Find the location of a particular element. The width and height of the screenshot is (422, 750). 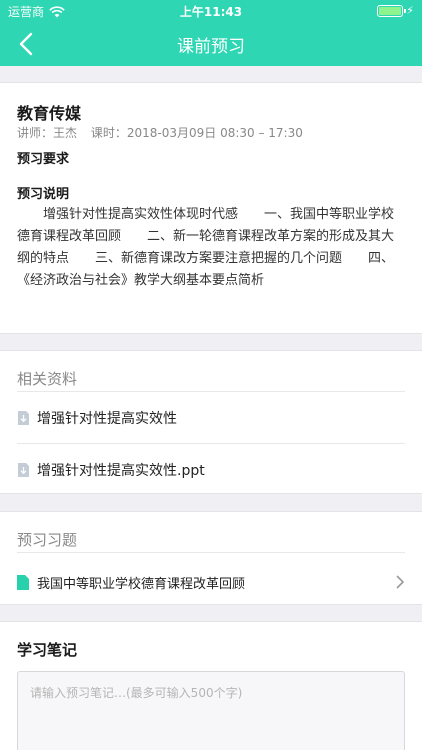

document-icon is located at coordinates (23, 582).